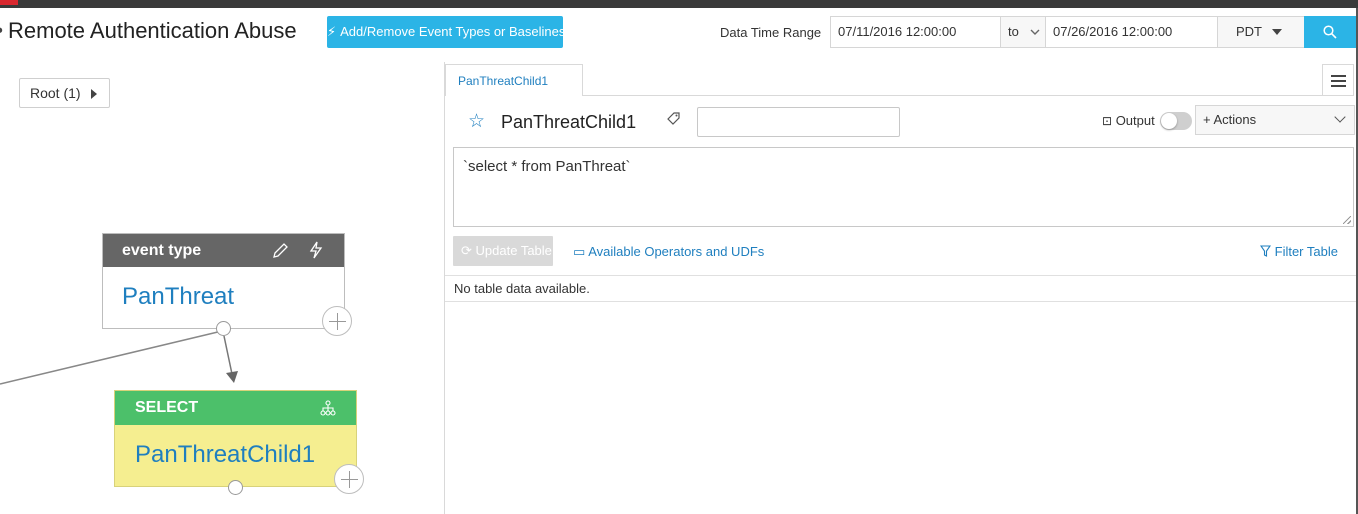 Image resolution: width=1358 pixels, height=514 pixels. I want to click on resize-handle, so click(1347, 220).